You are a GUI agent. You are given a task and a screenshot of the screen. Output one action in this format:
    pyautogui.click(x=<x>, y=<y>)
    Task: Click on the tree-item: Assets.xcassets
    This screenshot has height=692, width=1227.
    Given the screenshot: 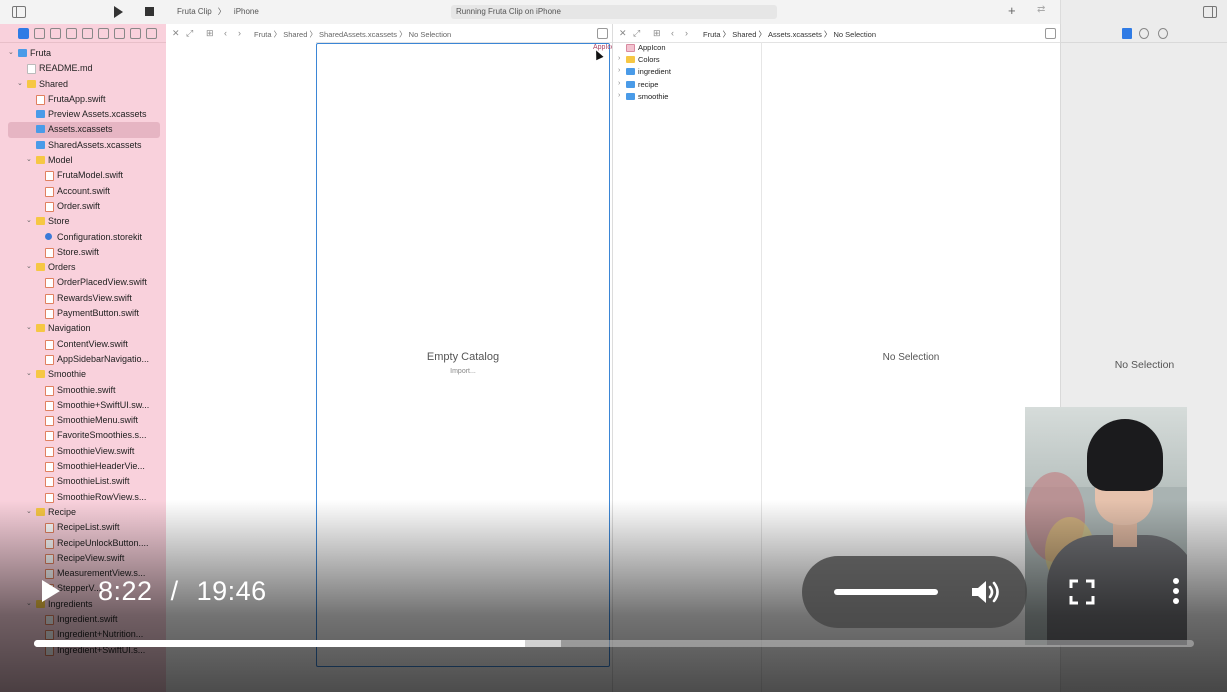 What is the action you would take?
    pyautogui.click(x=84, y=130)
    